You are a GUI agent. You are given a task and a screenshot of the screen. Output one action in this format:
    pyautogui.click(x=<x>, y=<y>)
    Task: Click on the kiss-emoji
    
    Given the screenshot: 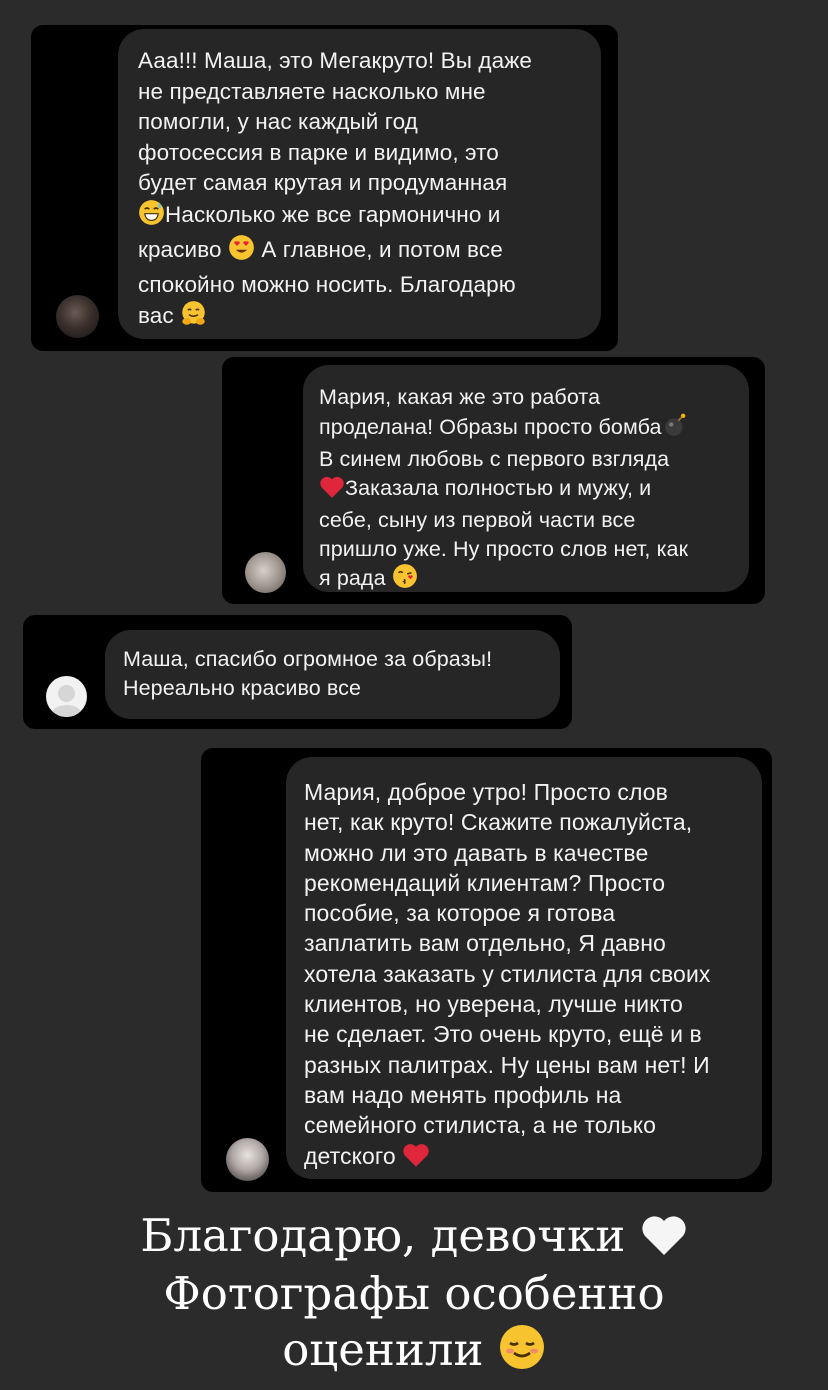 What is the action you would take?
    pyautogui.click(x=405, y=580)
    